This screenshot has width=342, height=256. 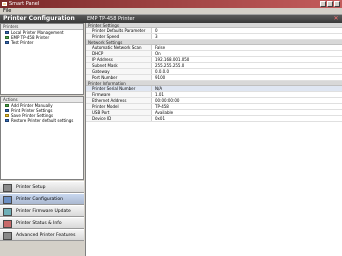 What do you see at coordinates (214, 119) in the screenshot?
I see `property-row: Device ID 0x01` at bounding box center [214, 119].